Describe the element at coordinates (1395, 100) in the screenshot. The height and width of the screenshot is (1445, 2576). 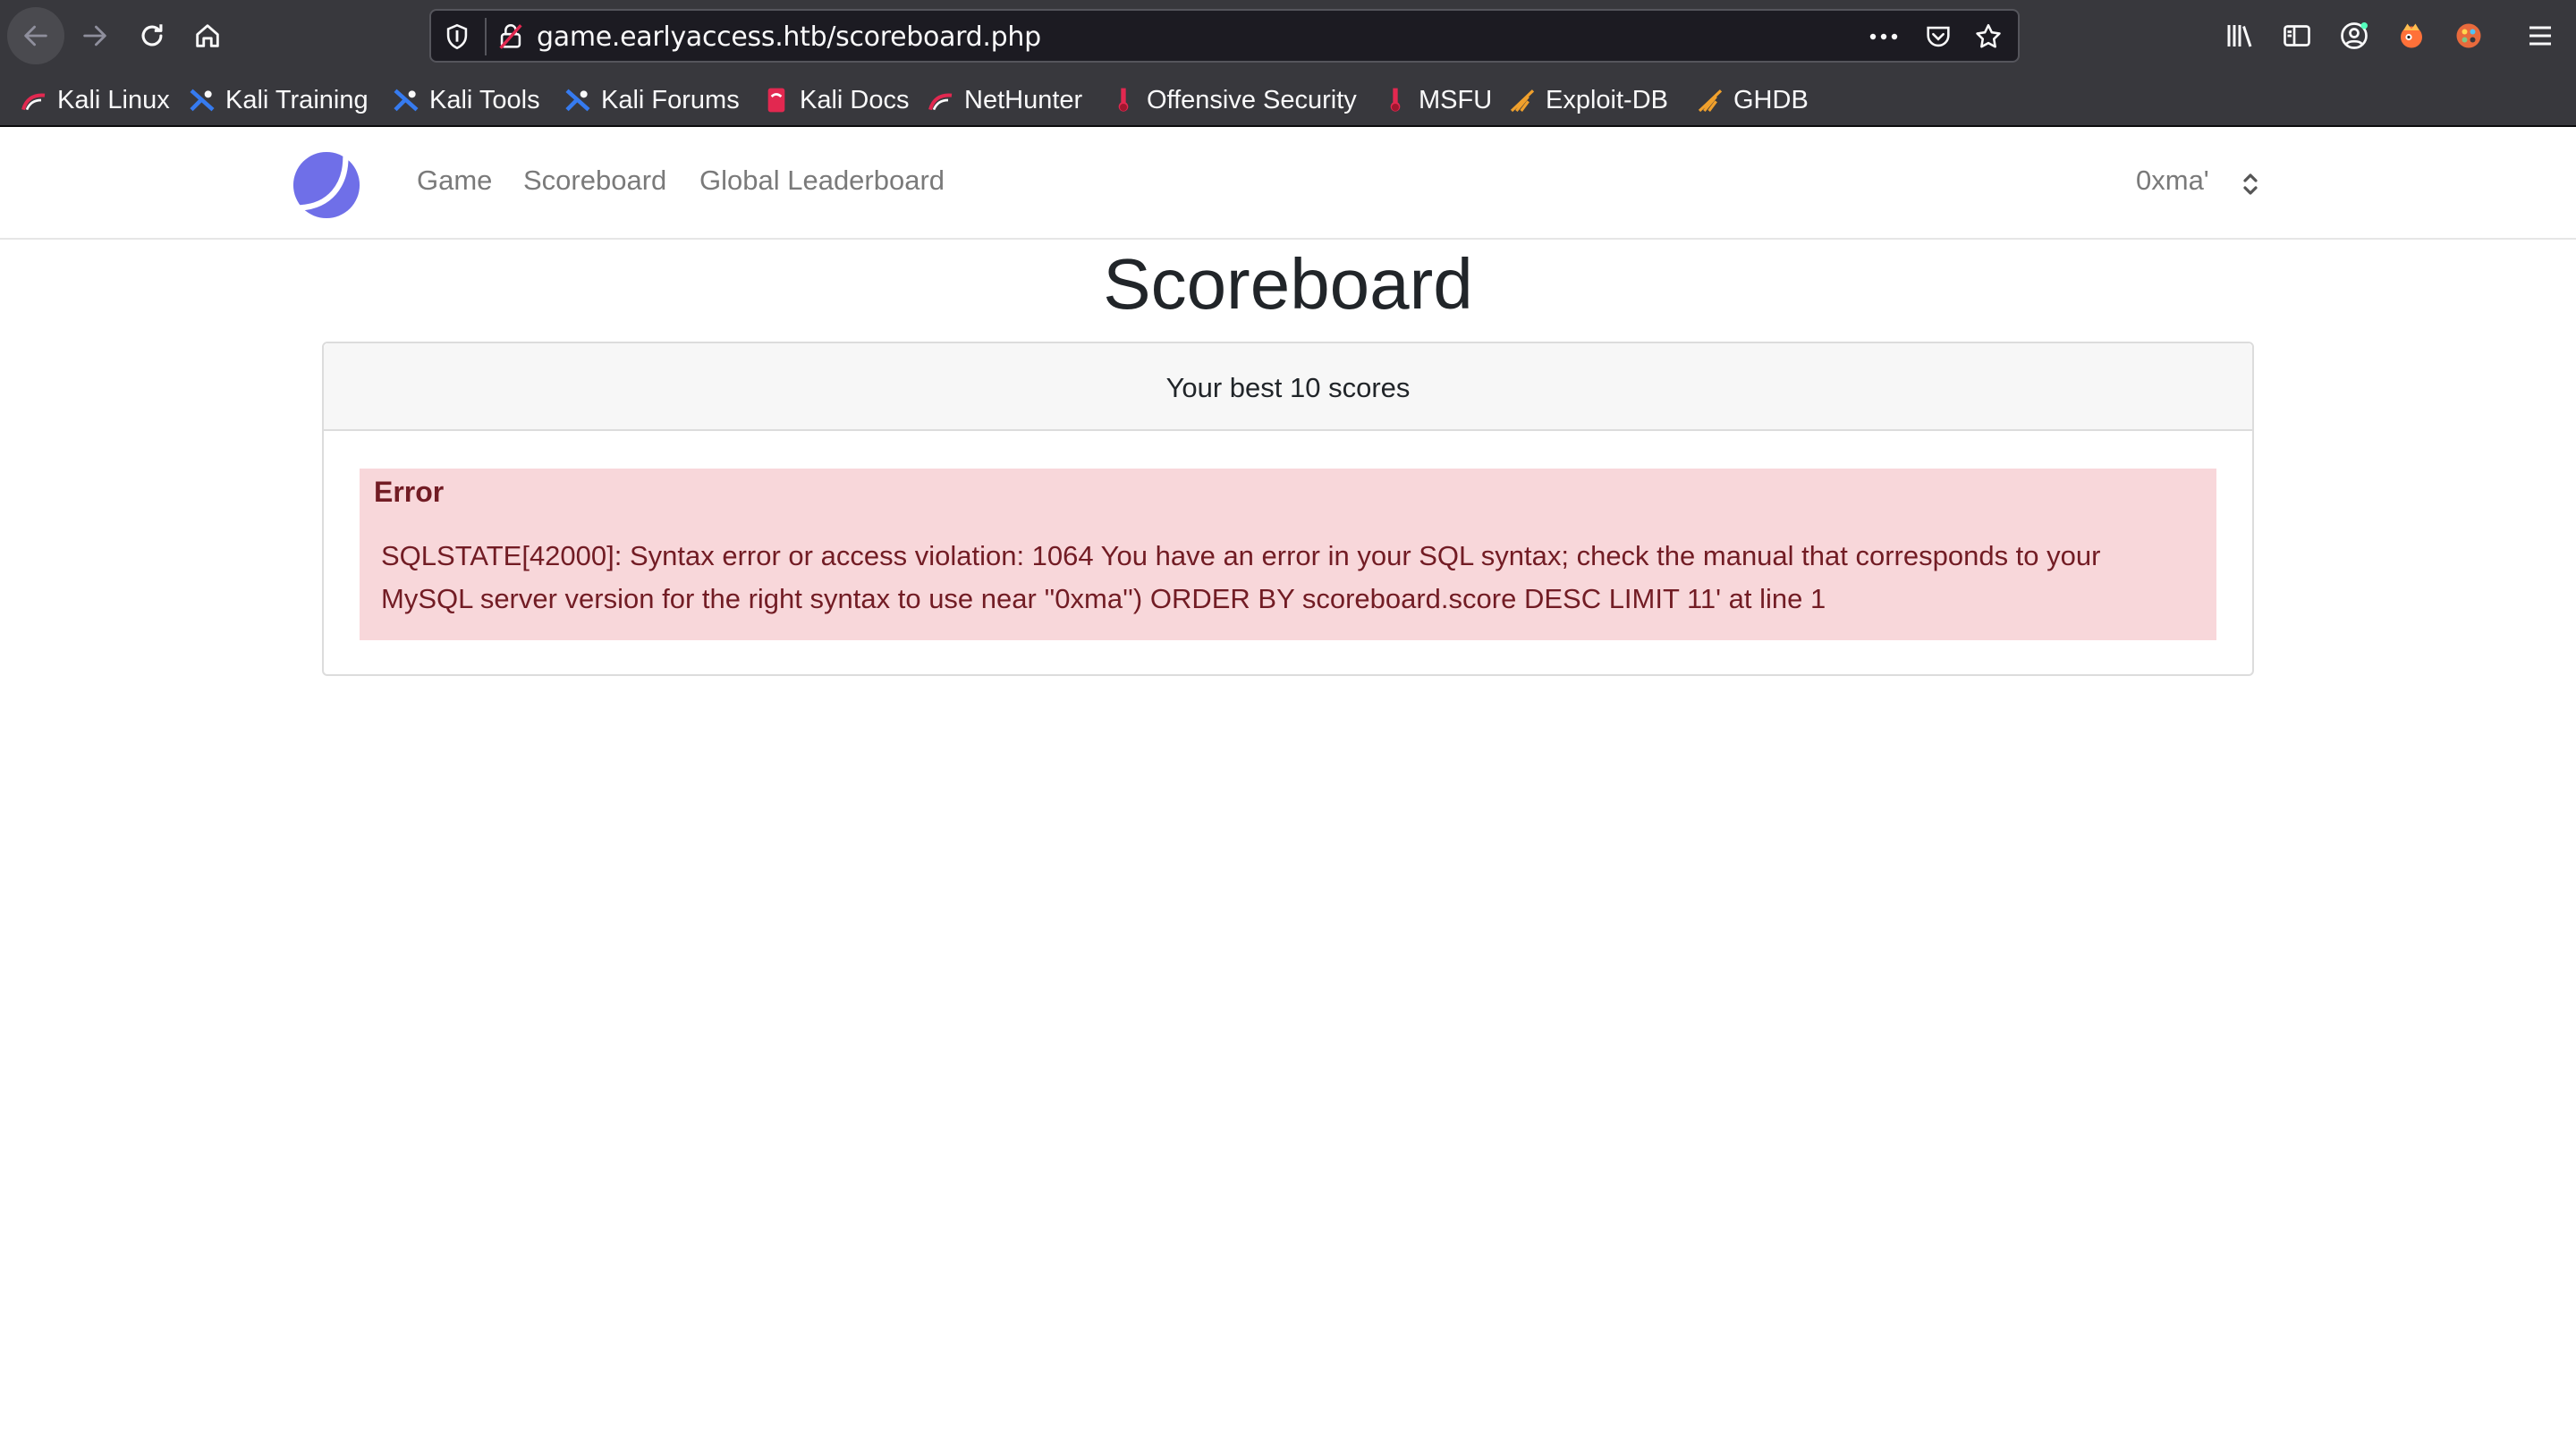
I see `msfu-icon` at that location.